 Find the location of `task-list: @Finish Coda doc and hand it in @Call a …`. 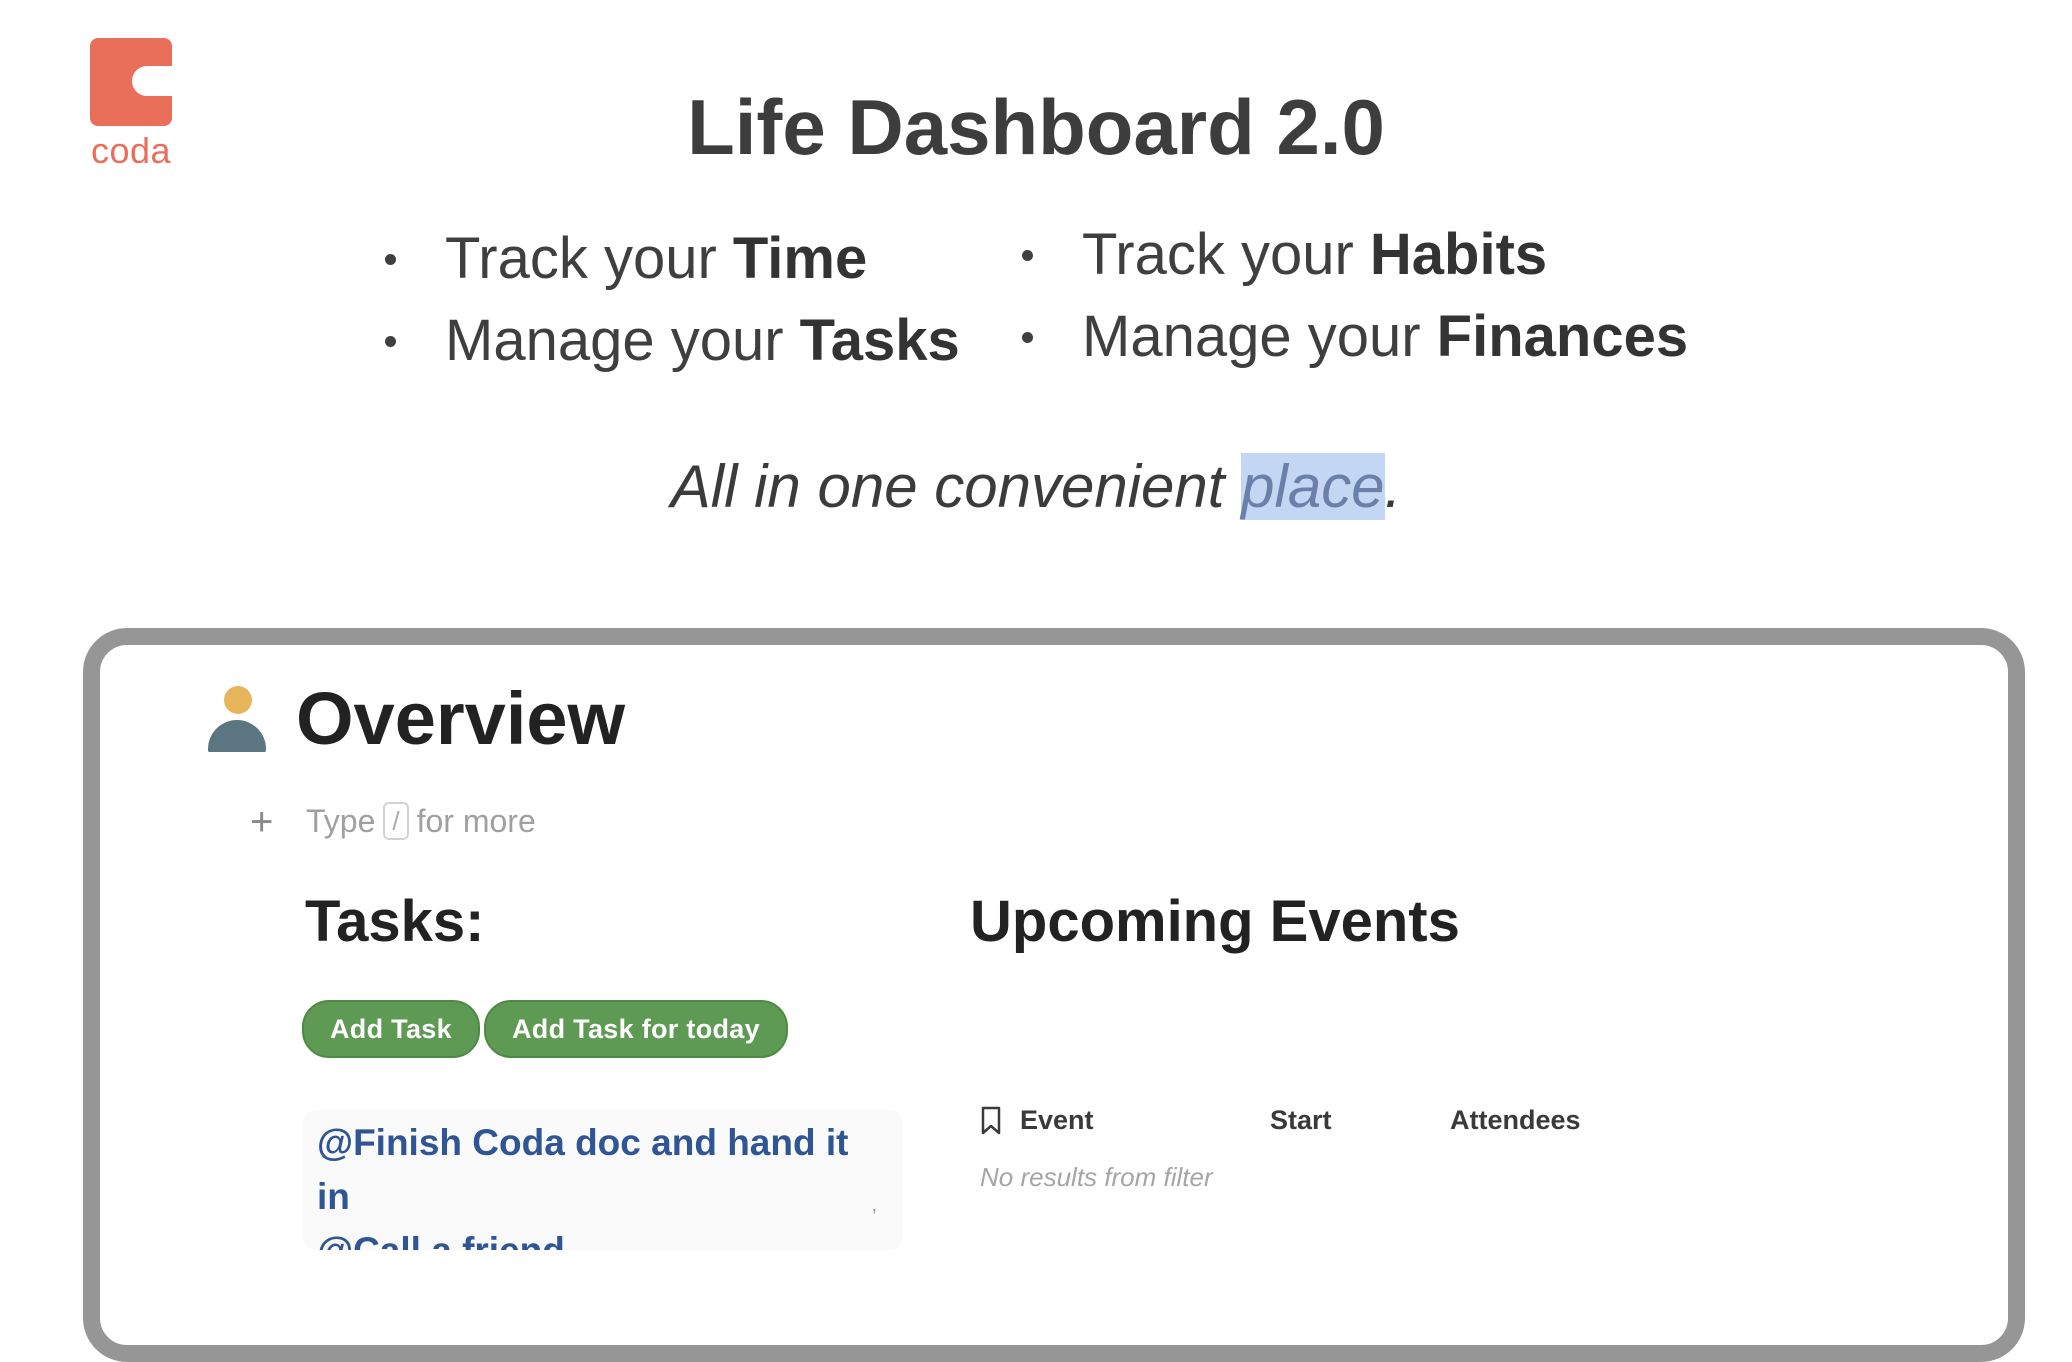

task-list: @Finish Coda doc and hand it in @Call a … is located at coordinates (603, 1180).